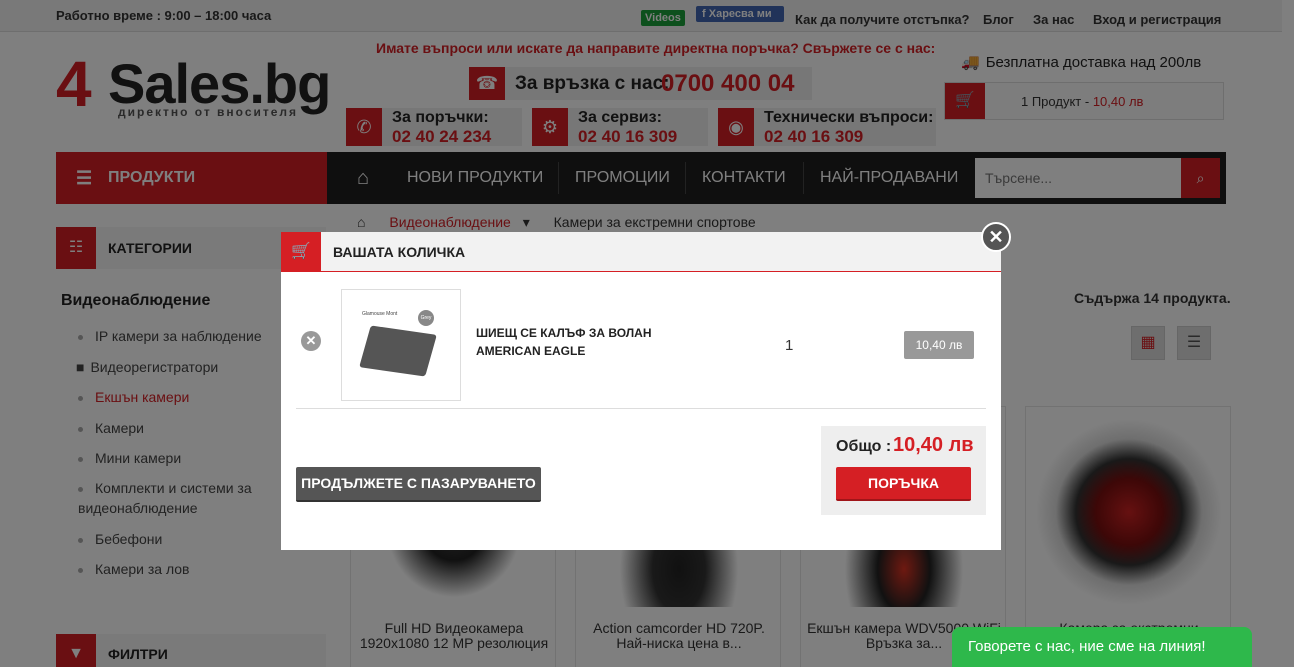 This screenshot has width=1294, height=667. What do you see at coordinates (641, 408) in the screenshot?
I see `divider` at bounding box center [641, 408].